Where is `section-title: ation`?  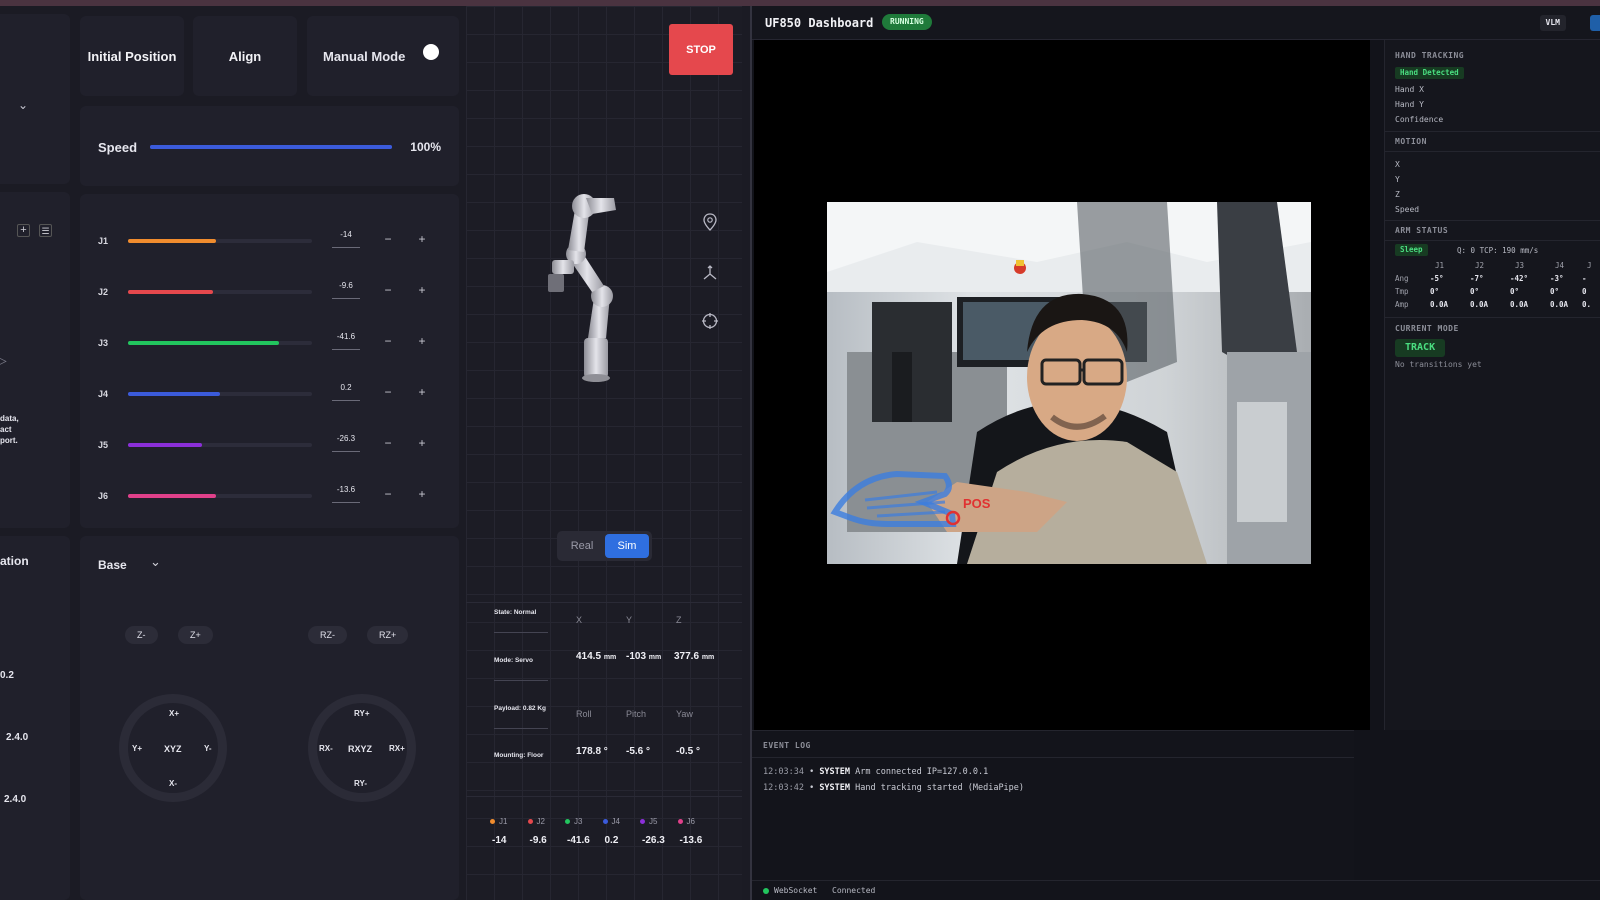
section-title: ation is located at coordinates (14, 561).